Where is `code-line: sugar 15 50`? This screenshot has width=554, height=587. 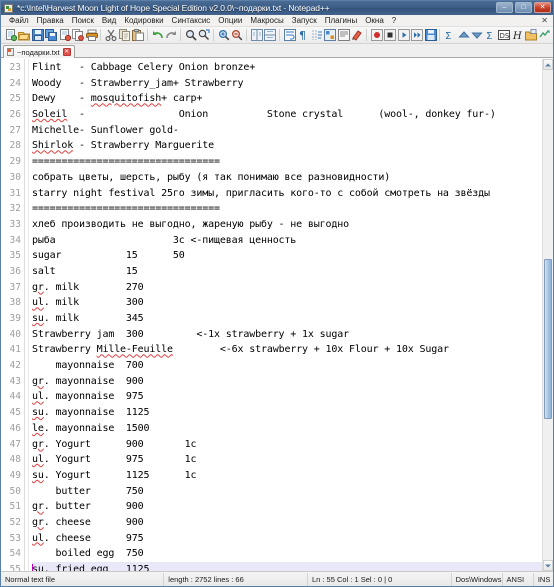
code-line: sugar 15 50 is located at coordinates (292, 256).